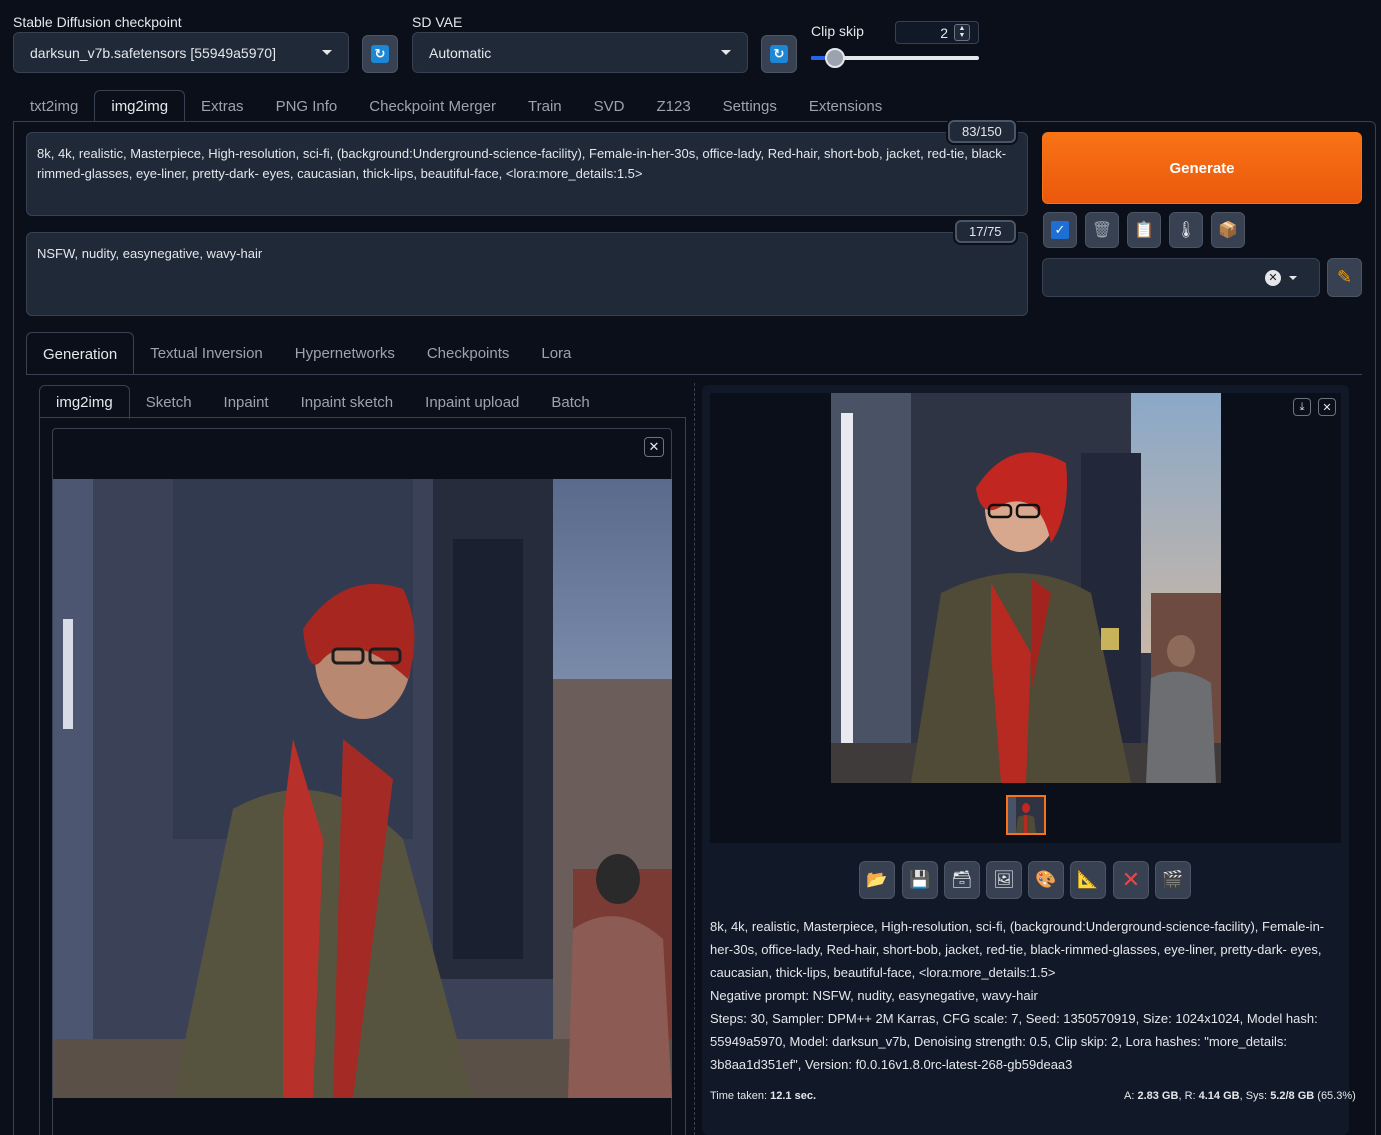  I want to click on time-taken: Time taken: 12.1 sec., so click(763, 1096).